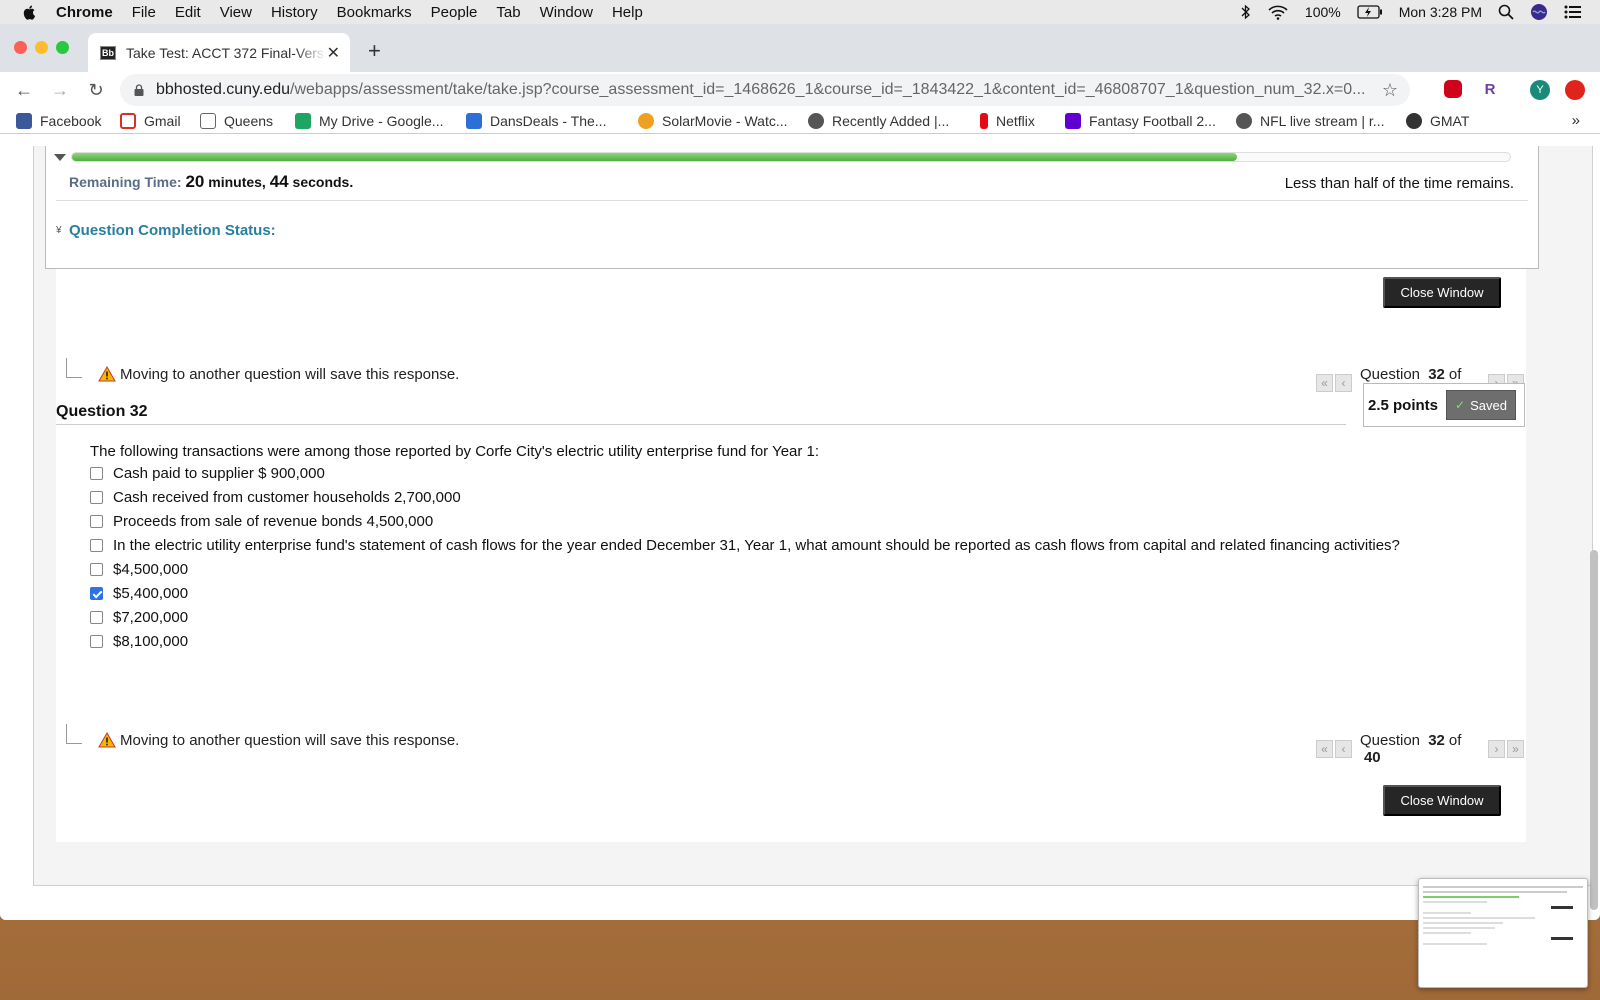 This screenshot has height=1000, width=1600. What do you see at coordinates (1437, 121) in the screenshot?
I see `bookmark-gmat: GMAT` at bounding box center [1437, 121].